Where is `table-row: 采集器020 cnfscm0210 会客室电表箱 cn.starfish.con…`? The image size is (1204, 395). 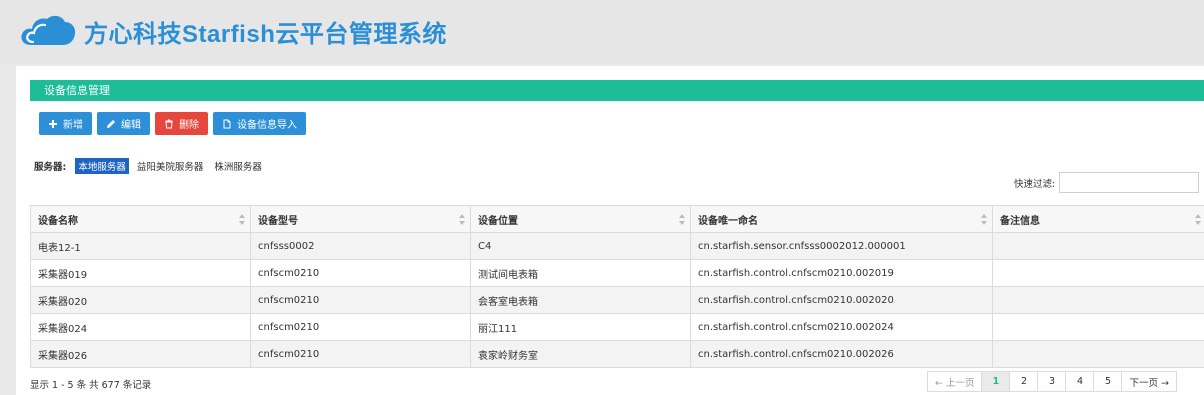 table-row: 采集器020 cnfscm0210 会客室电表箱 cn.starfish.con… is located at coordinates (617, 300).